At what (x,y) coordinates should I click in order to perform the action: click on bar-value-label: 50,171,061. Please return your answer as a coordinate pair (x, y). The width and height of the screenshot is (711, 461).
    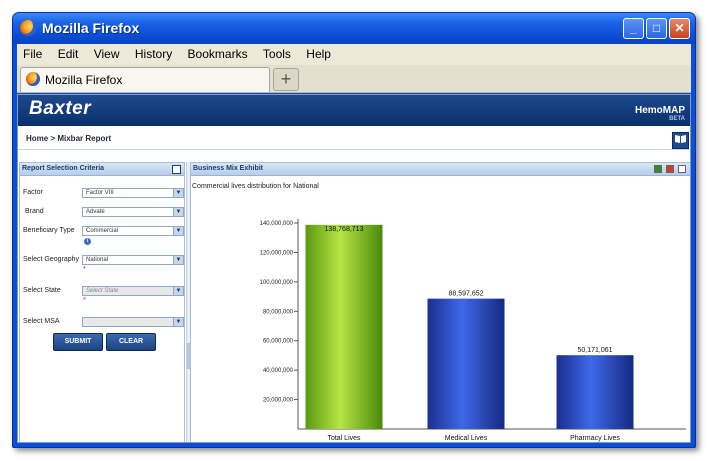
    Looking at the image, I should click on (594, 350).